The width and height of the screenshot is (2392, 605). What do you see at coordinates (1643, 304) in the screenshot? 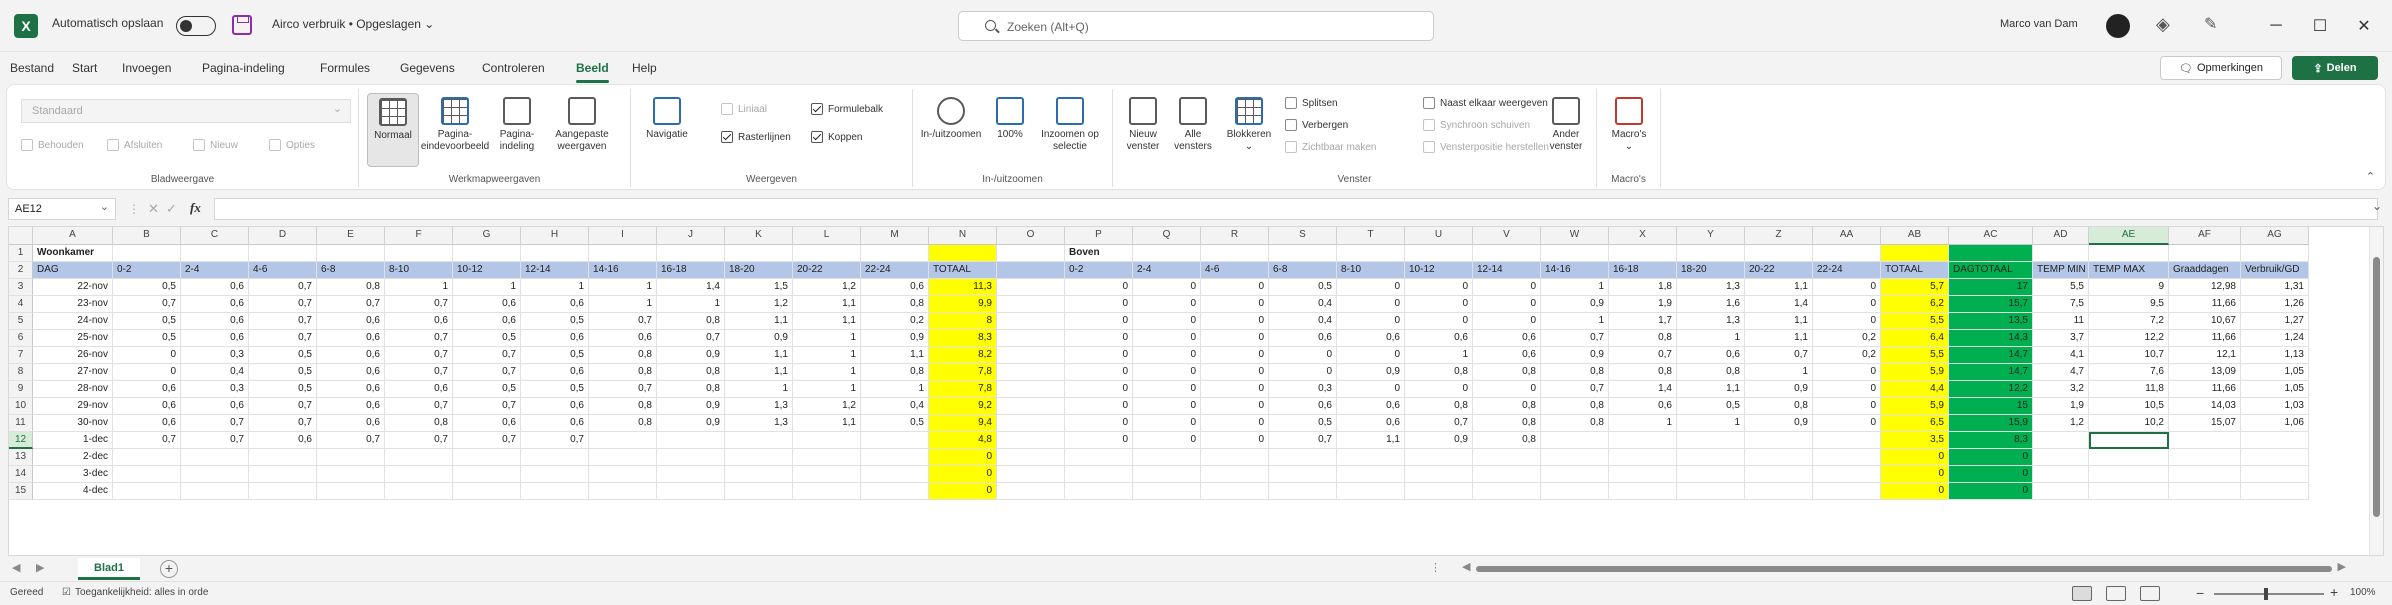
I see `cell: 1,9` at bounding box center [1643, 304].